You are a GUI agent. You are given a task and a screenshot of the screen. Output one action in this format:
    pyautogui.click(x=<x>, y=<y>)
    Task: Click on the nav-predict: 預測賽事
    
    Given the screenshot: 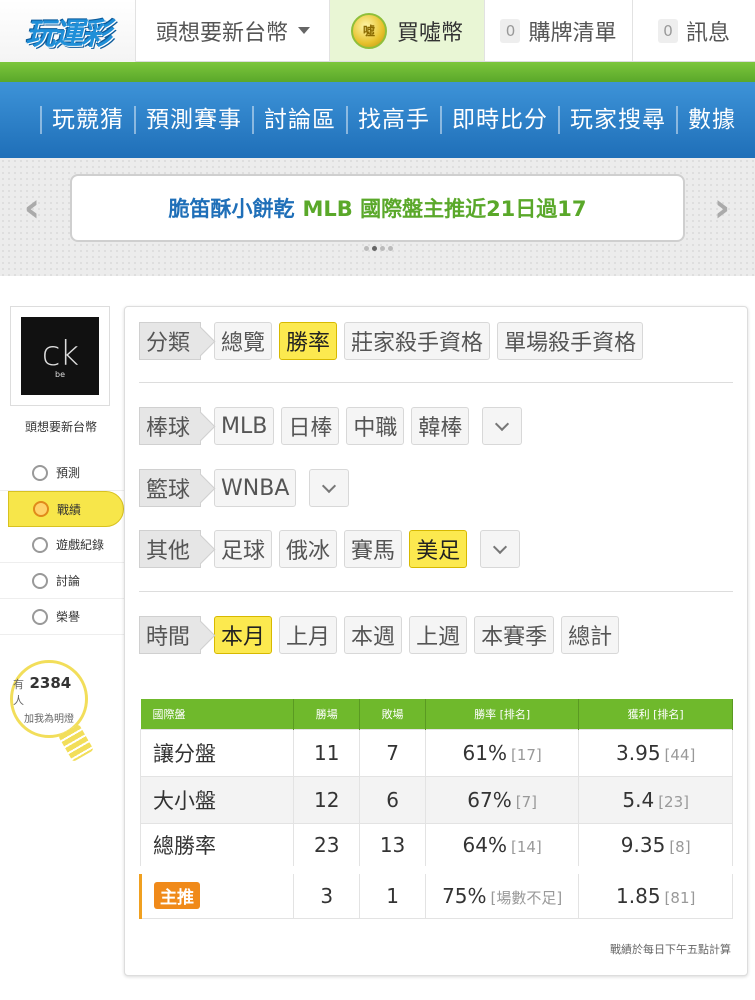 What is the action you would take?
    pyautogui.click(x=193, y=120)
    